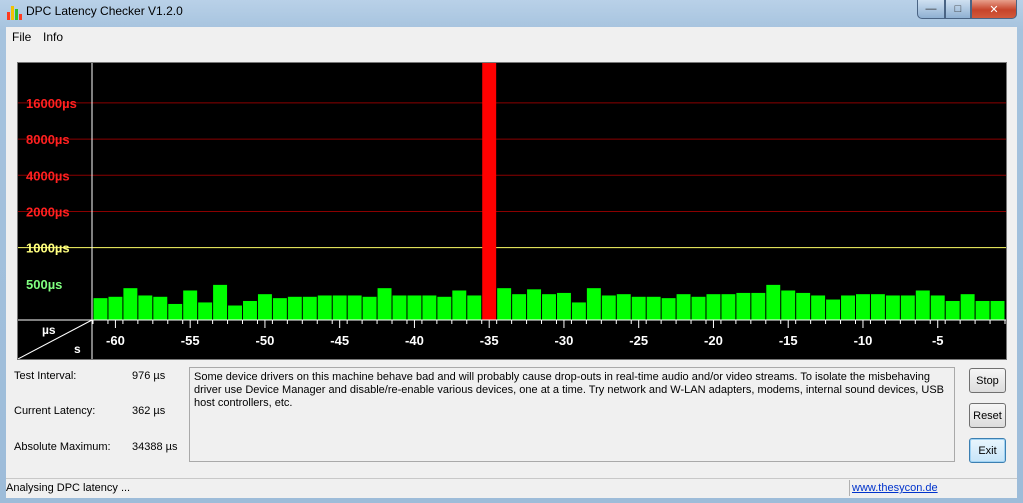 The width and height of the screenshot is (1023, 503). Describe the element at coordinates (638, 340) in the screenshot. I see `x-tick-label: -25` at that location.